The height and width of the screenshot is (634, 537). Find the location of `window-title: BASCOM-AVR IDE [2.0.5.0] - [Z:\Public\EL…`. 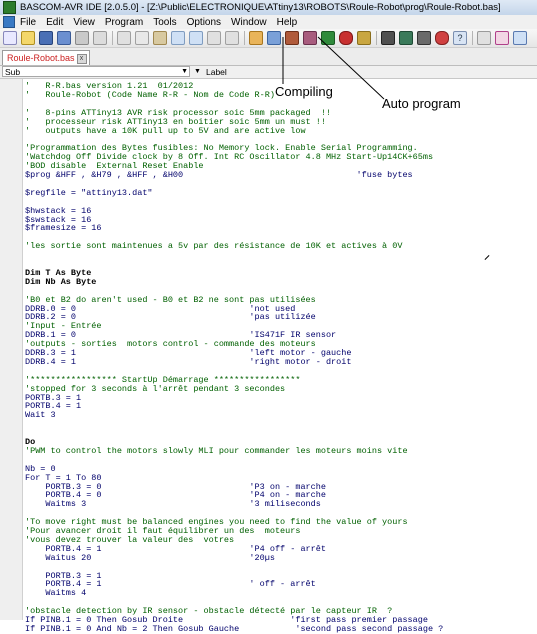

window-title: BASCOM-AVR IDE [2.0.5.0] - [Z:\Public\EL… is located at coordinates (260, 7).